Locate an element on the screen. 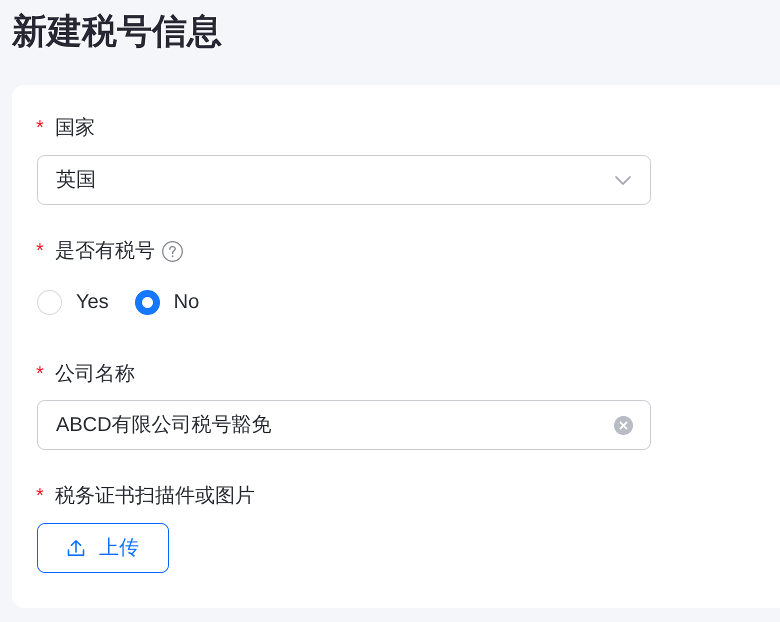 This screenshot has height=622, width=780. select-field: 英国 is located at coordinates (344, 180).